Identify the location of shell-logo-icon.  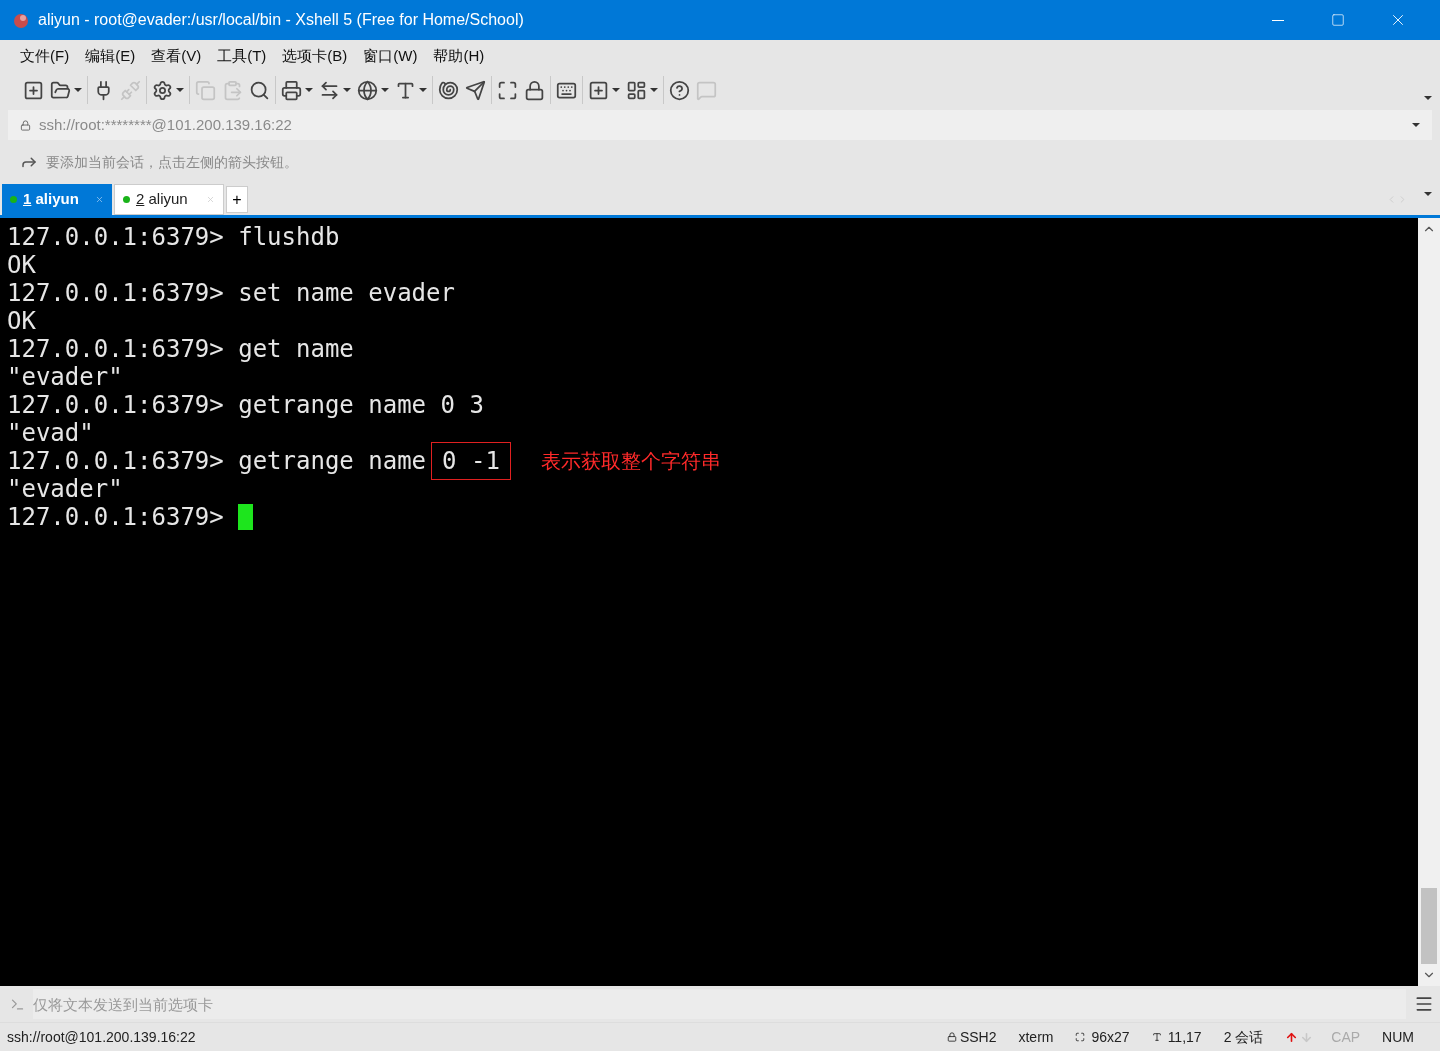
(21, 20).